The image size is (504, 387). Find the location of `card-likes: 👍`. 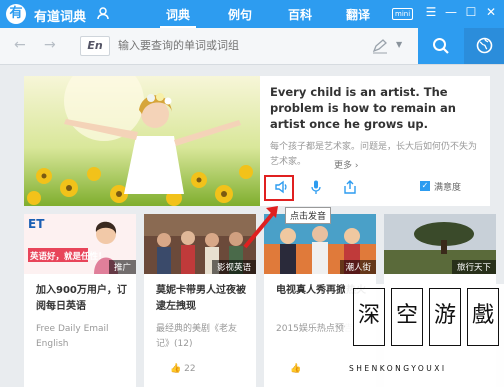

card-likes: 👍 is located at coordinates (295, 369).